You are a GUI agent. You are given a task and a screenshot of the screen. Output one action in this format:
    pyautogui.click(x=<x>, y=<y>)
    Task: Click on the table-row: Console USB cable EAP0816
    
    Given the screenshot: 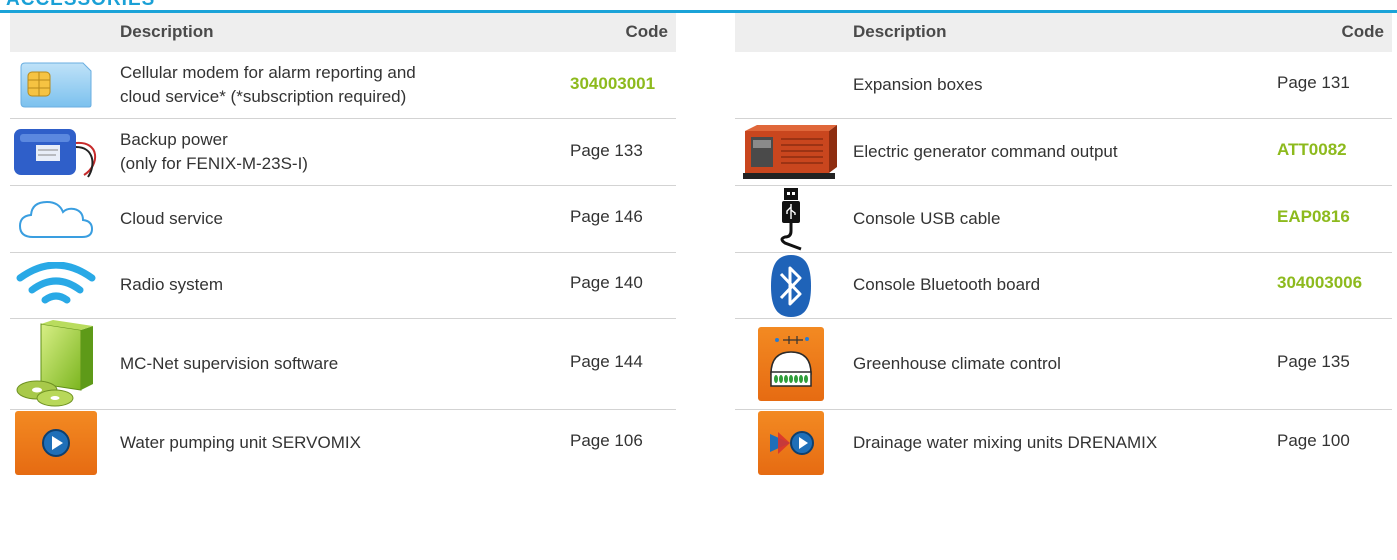 What is the action you would take?
    pyautogui.click(x=1063, y=219)
    